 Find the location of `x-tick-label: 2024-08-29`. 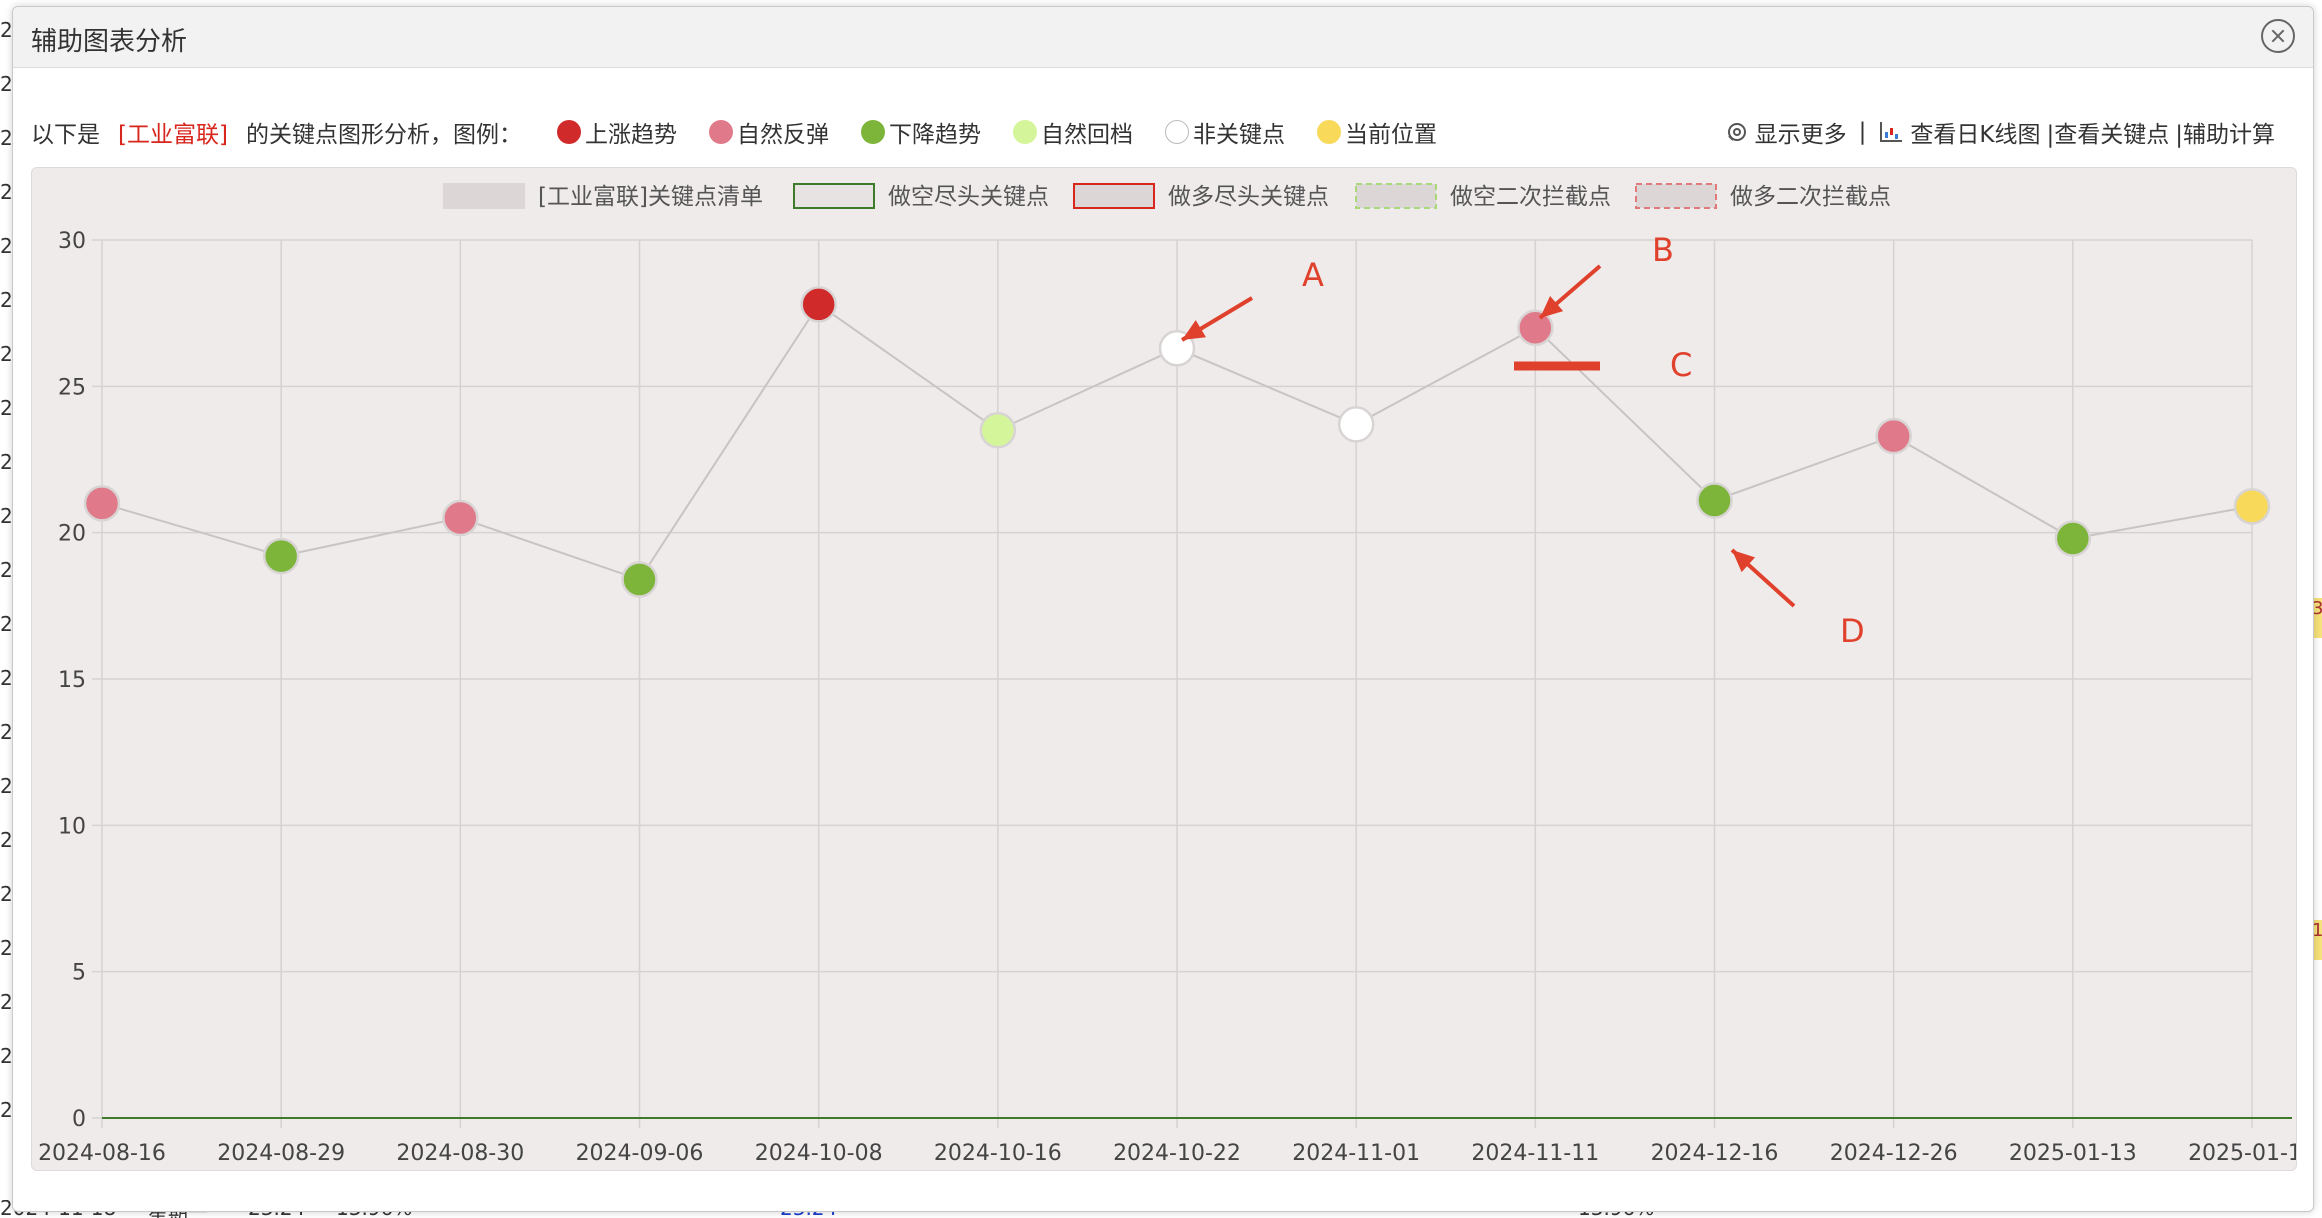

x-tick-label: 2024-08-29 is located at coordinates (281, 1153).